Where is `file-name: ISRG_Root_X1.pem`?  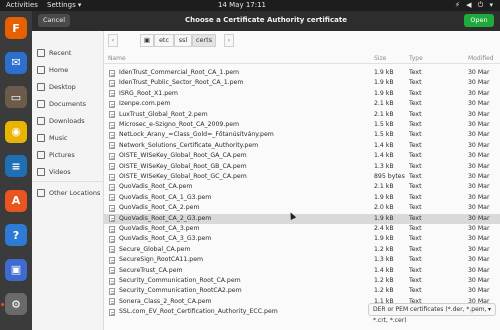 file-name: ISRG_Root_X1.pem is located at coordinates (148, 93).